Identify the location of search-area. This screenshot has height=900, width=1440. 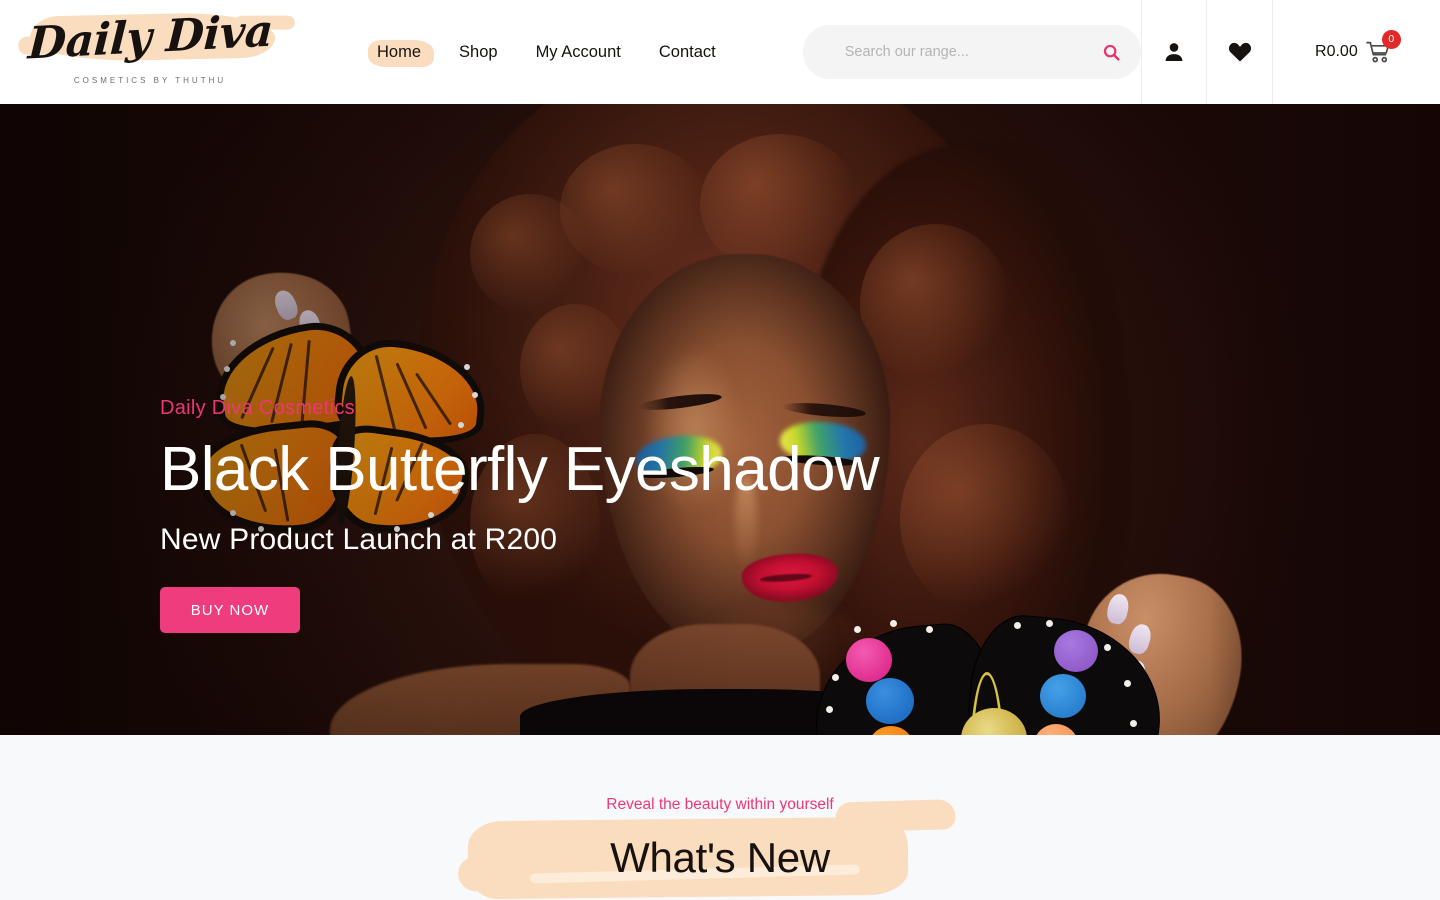
(938, 52).